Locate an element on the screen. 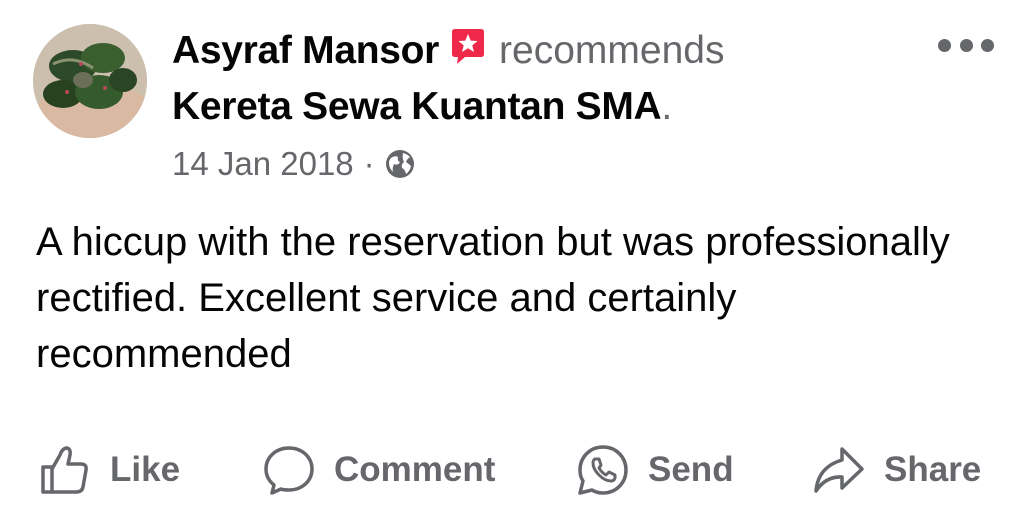 Image resolution: width=1024 pixels, height=517 pixels. recommend-verb: recommends is located at coordinates (612, 50).